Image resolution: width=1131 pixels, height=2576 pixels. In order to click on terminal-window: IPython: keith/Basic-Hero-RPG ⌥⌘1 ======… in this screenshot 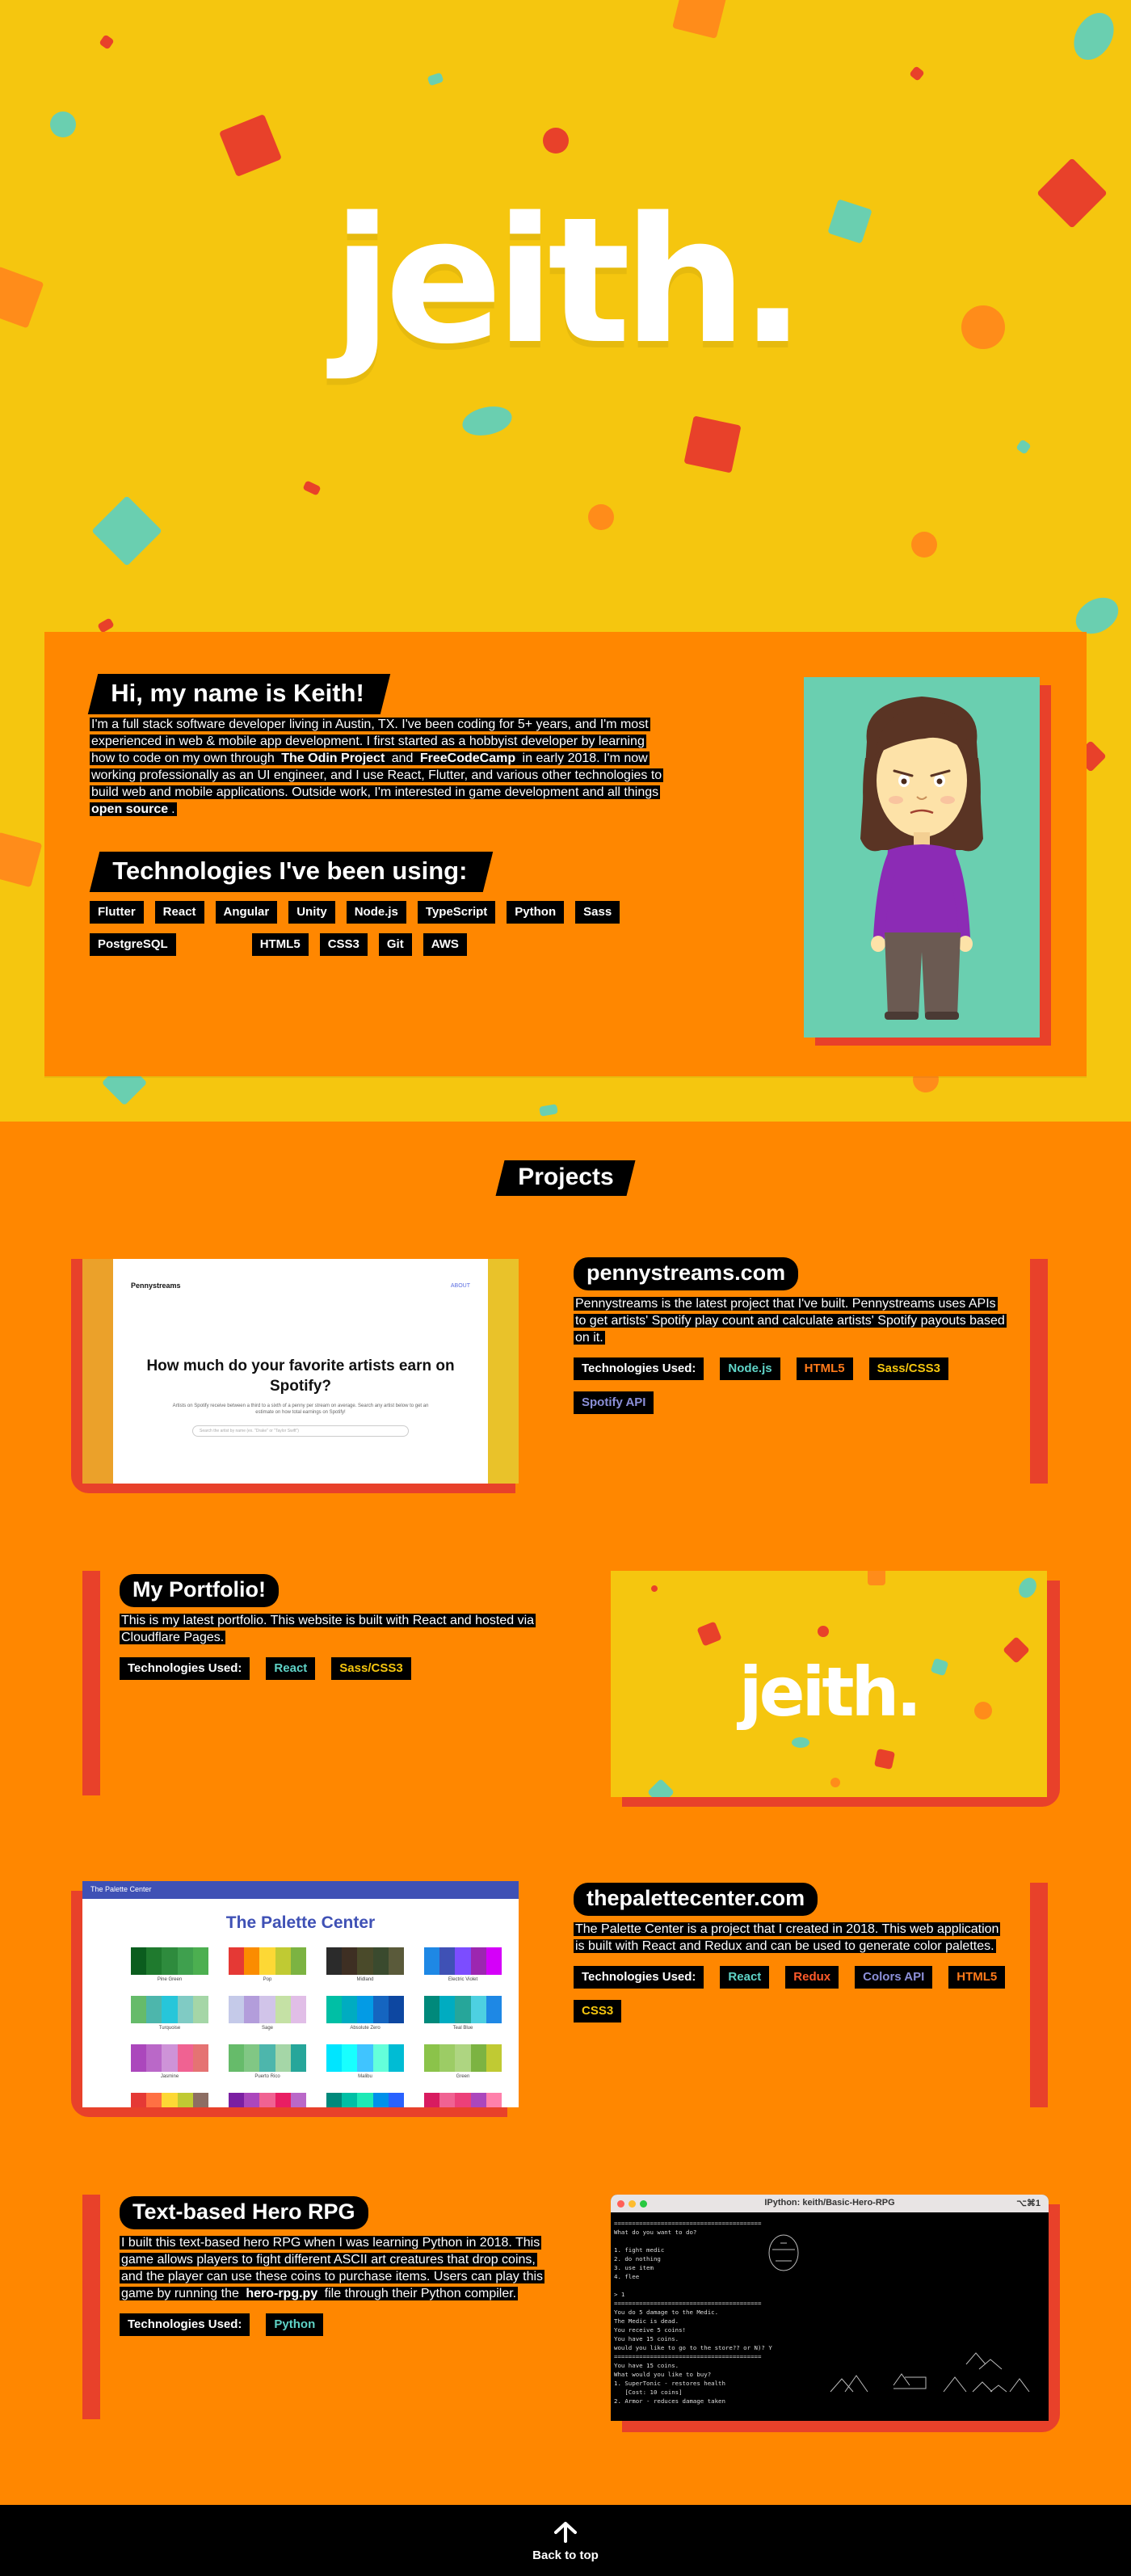, I will do `click(830, 2308)`.